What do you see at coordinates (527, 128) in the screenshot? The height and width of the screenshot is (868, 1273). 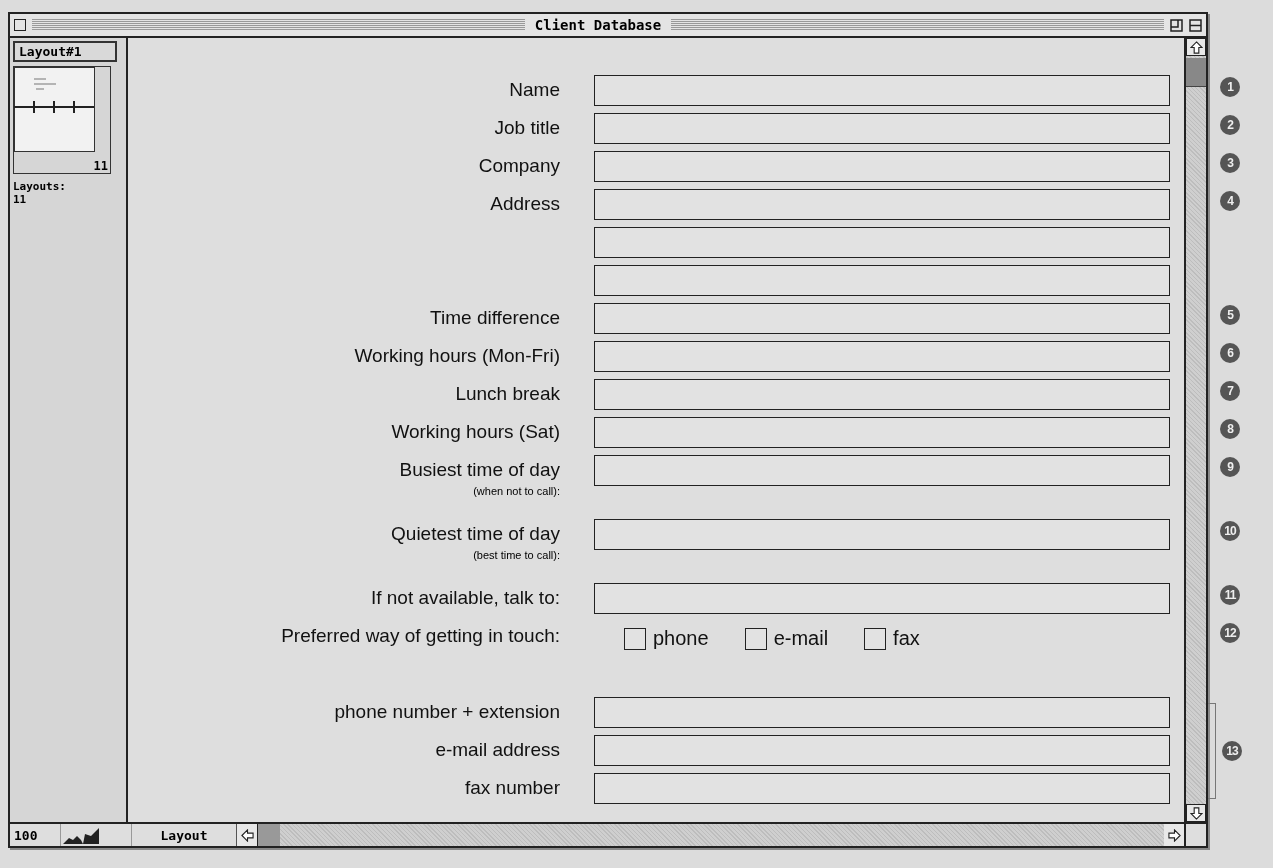 I see `field-label: Job title` at bounding box center [527, 128].